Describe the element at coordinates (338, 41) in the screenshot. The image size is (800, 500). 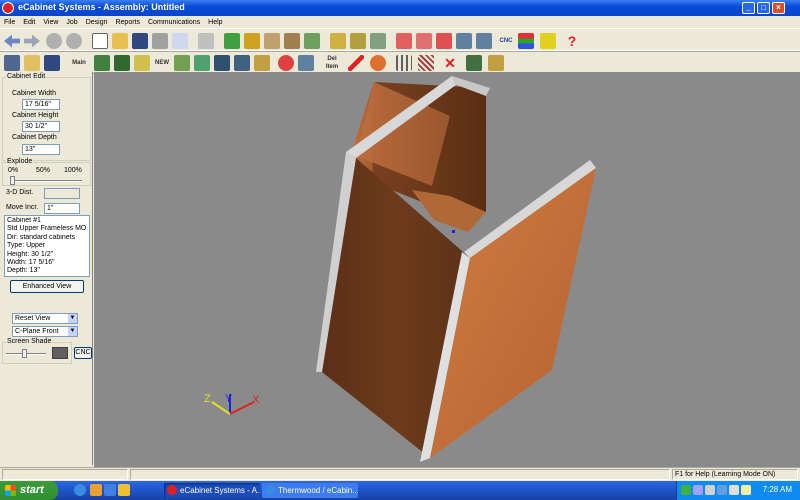
I see `cabinet-library-icon` at that location.